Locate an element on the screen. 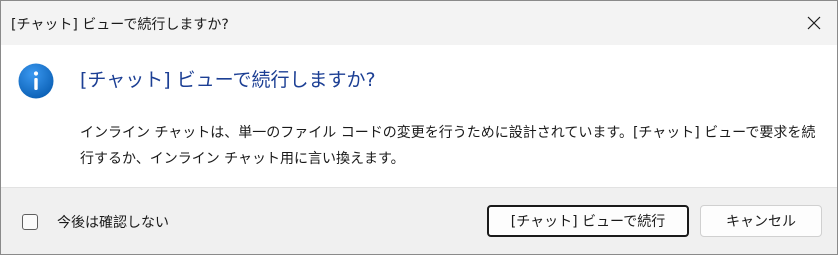  window-title: [チャット] ビューで続行しますか? is located at coordinates (120, 25).